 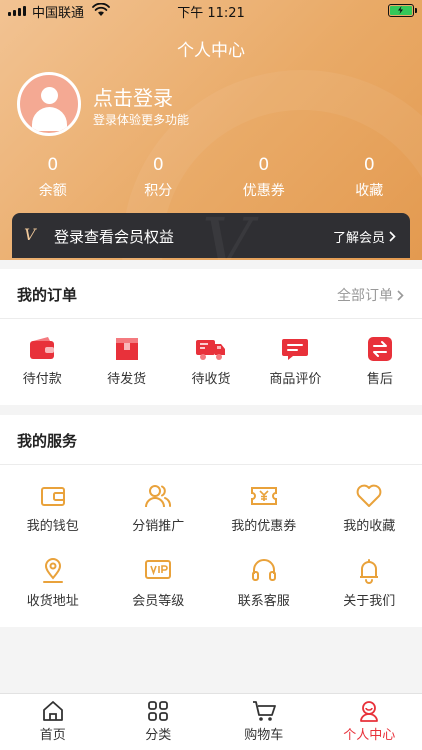 I want to click on services-title: 我的服务, so click(x=47, y=441).